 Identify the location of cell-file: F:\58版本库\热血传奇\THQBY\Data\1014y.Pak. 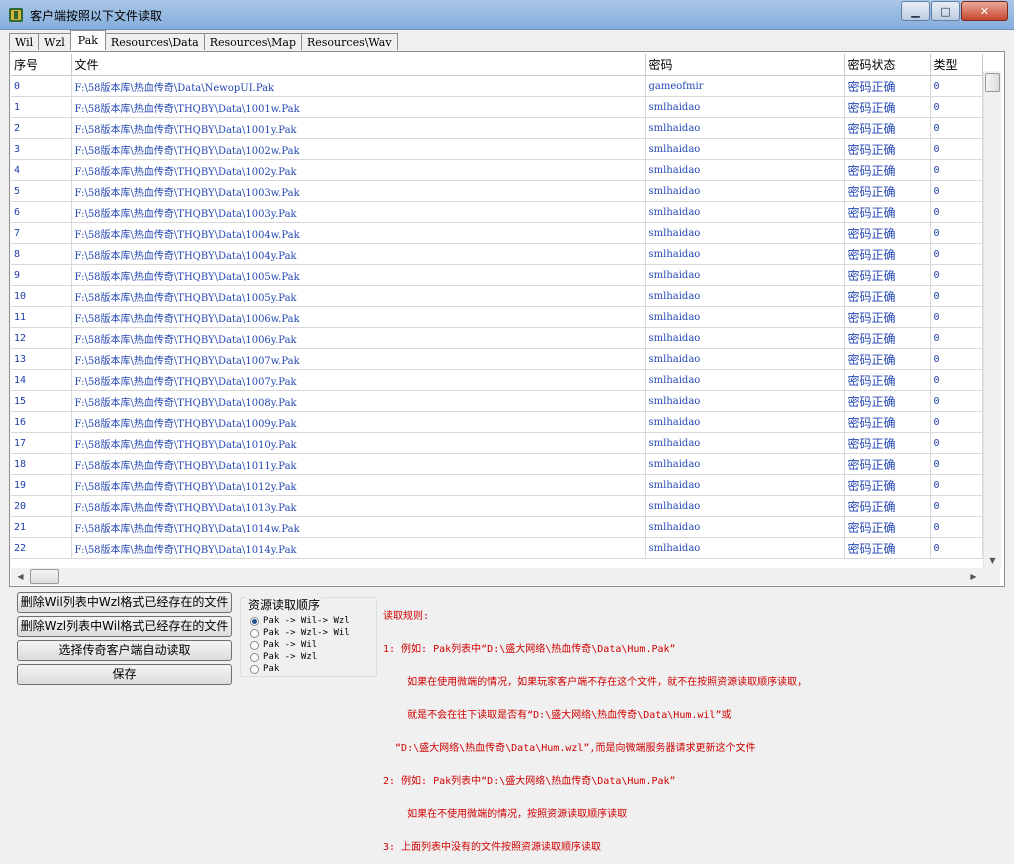
(358, 548).